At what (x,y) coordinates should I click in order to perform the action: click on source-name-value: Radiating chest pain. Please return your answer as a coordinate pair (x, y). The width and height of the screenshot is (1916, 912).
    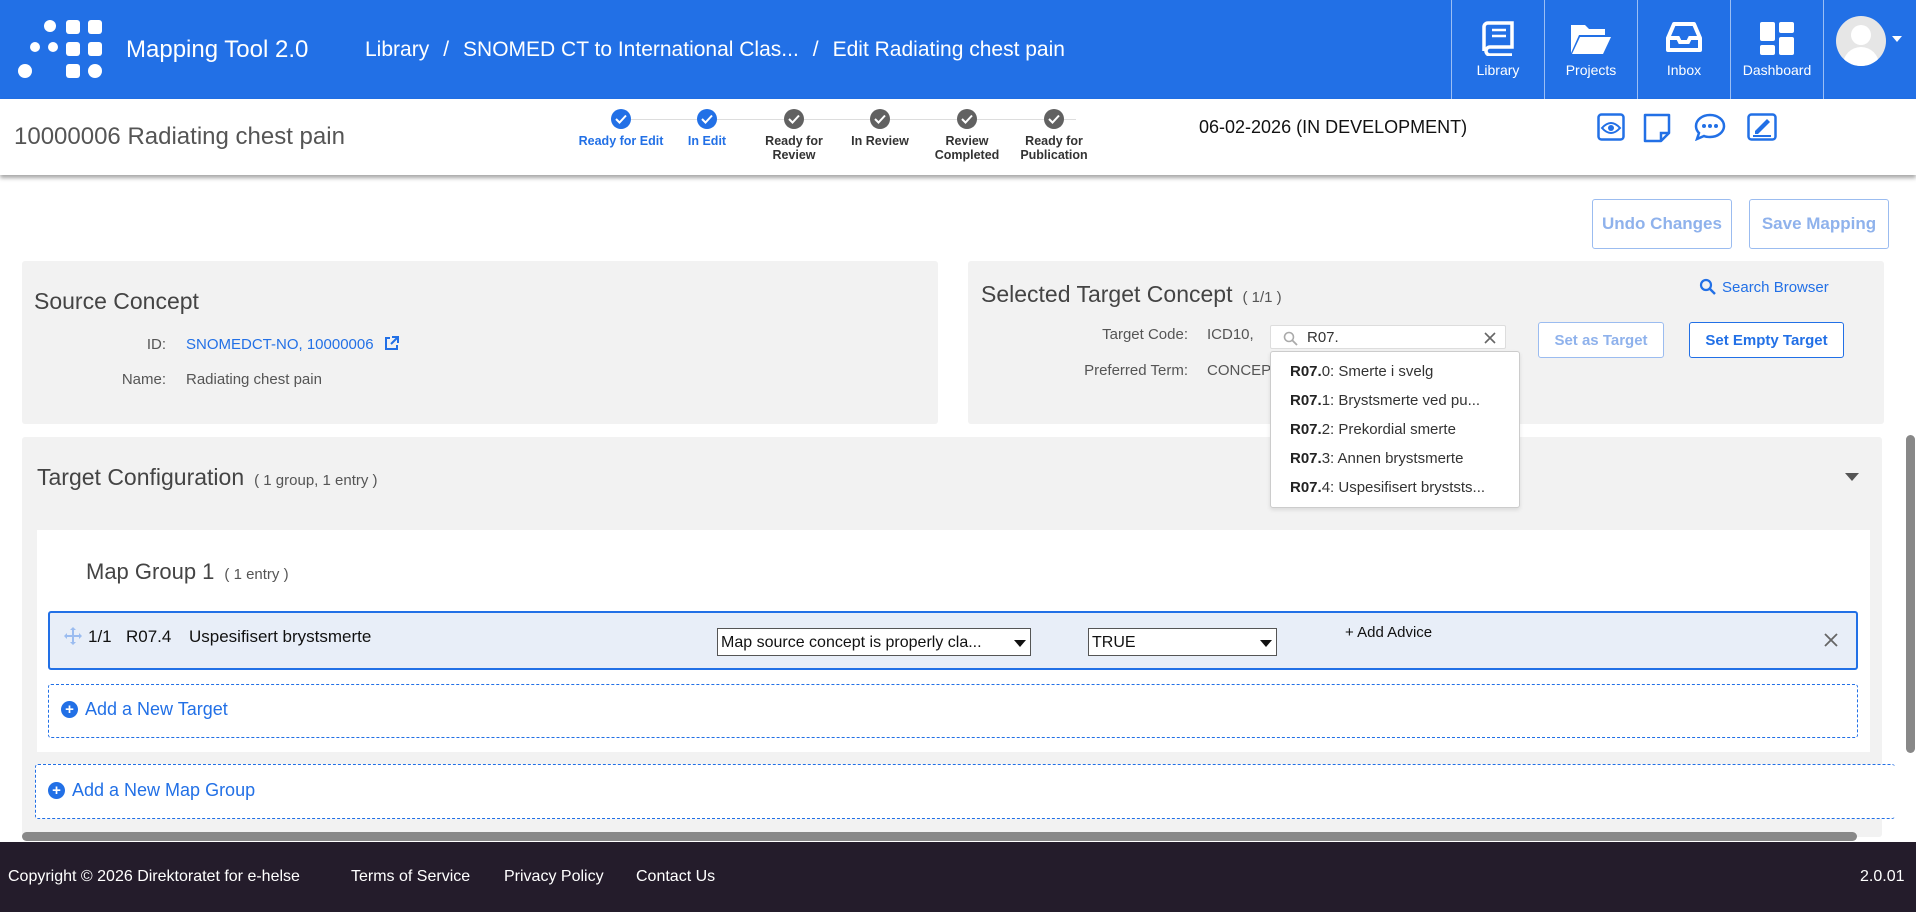
    Looking at the image, I should click on (254, 379).